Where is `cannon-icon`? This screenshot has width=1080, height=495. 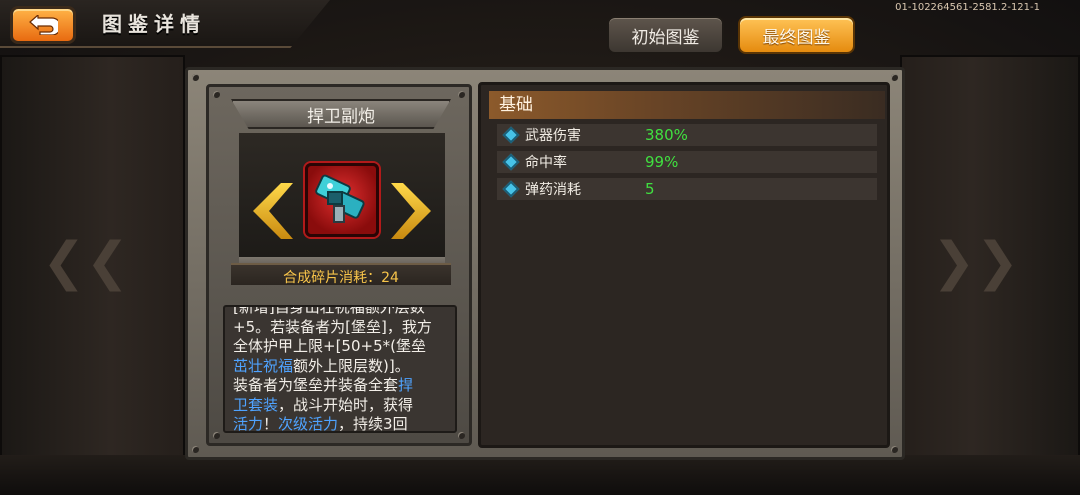 cannon-icon is located at coordinates (342, 200).